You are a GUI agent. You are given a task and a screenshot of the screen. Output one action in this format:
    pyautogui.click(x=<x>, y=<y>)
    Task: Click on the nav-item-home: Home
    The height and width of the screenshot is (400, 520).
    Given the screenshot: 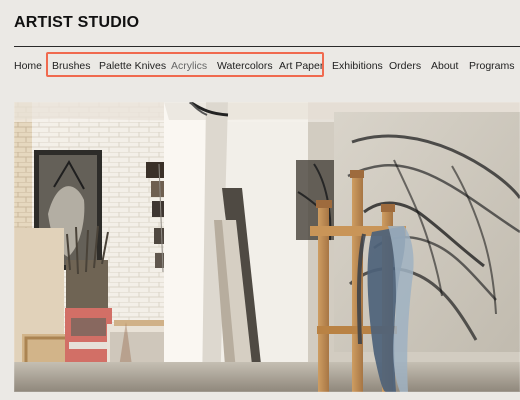 What is the action you would take?
    pyautogui.click(x=28, y=66)
    